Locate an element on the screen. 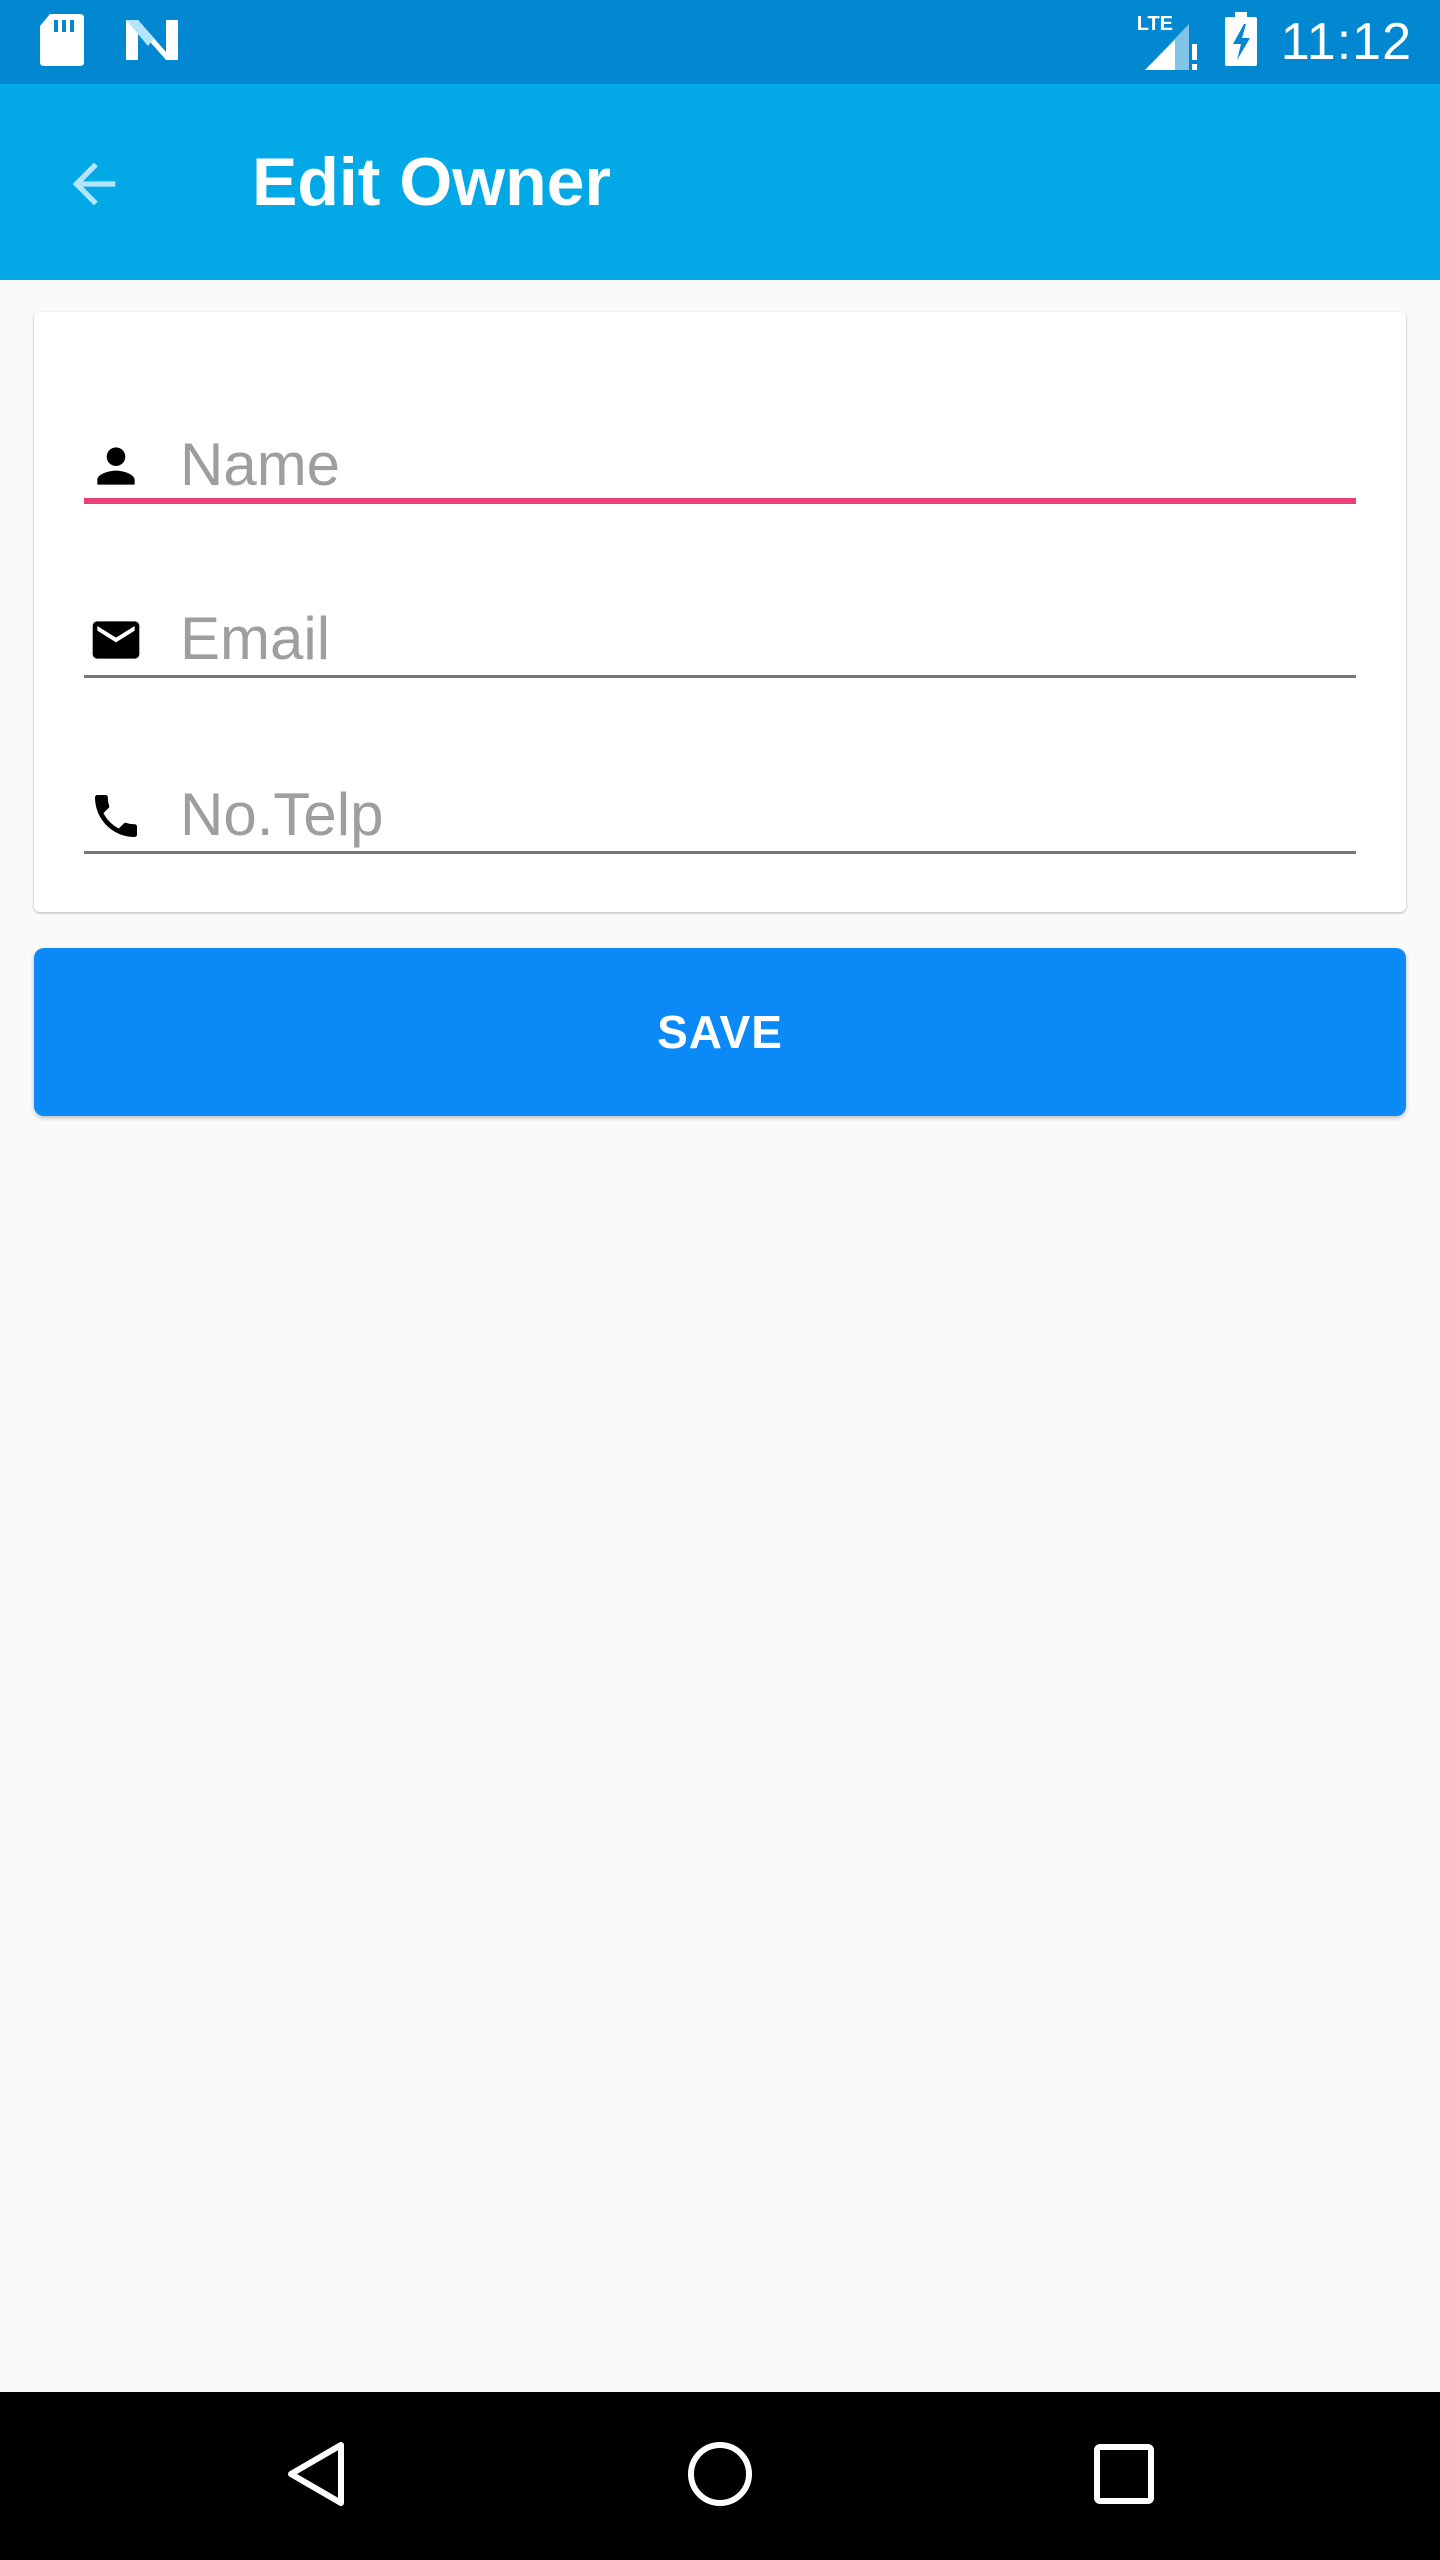  email-input is located at coordinates (760, 638).